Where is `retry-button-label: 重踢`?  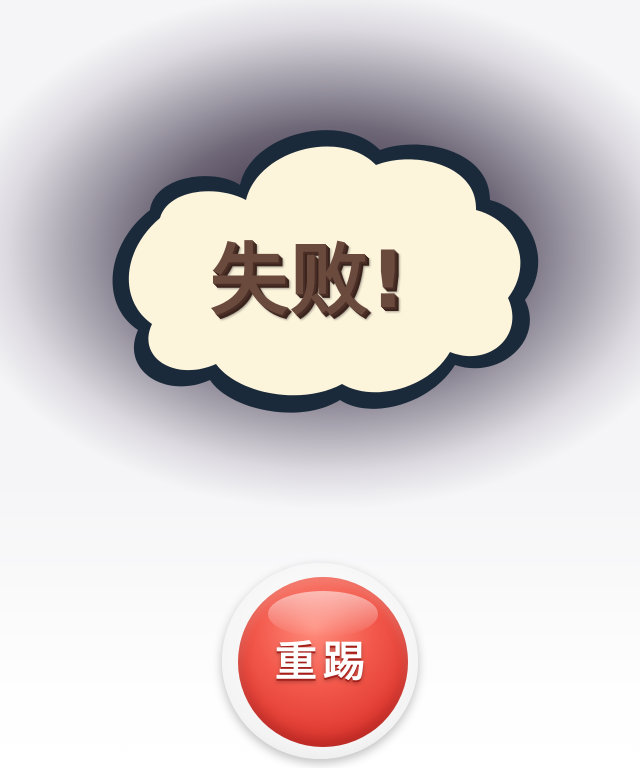
retry-button-label: 重踢 is located at coordinates (322, 661).